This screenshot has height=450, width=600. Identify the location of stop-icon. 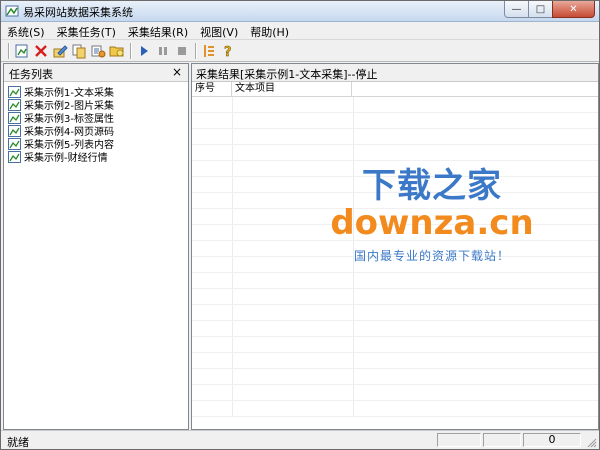
(182, 50).